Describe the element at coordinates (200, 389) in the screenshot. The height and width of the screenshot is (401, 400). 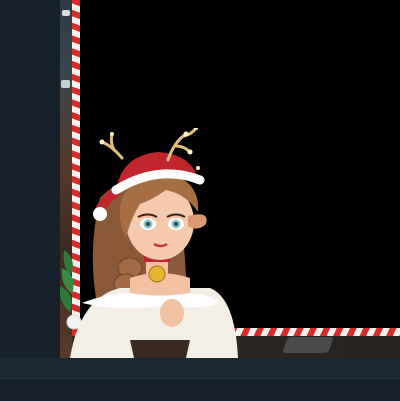
I see `stream-footer-bar` at that location.